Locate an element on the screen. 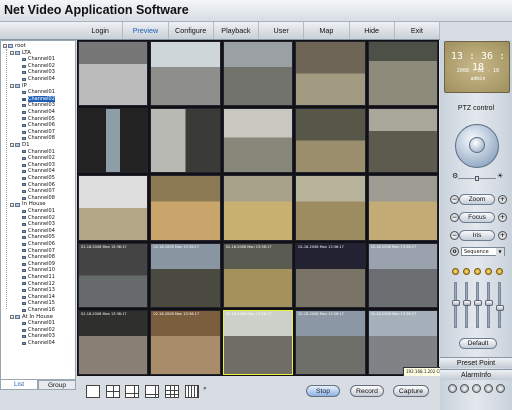 The image size is (512, 410). tree-channel: Channel15 is located at coordinates (38, 303).